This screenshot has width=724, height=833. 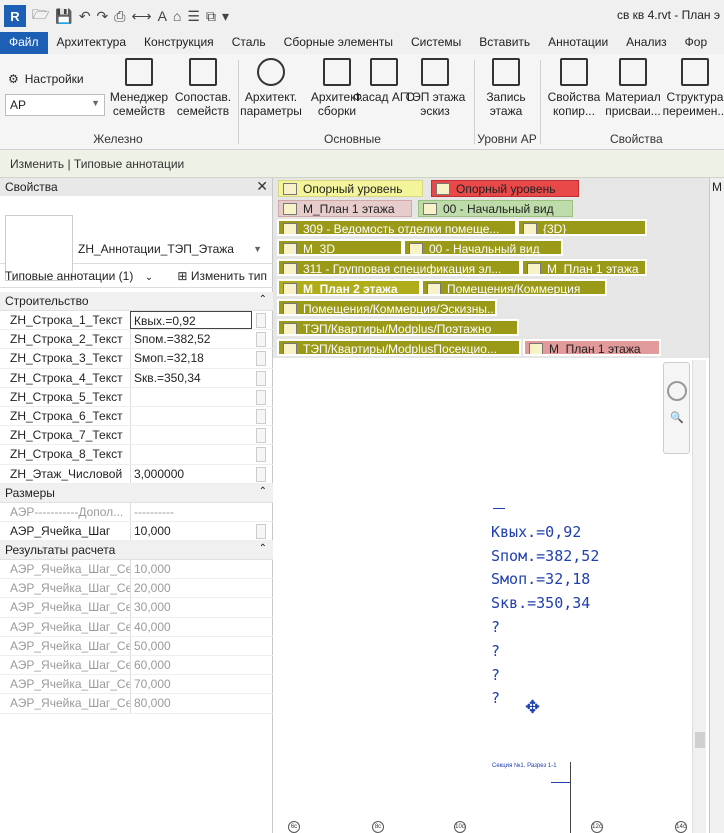 What do you see at coordinates (63, 16) in the screenshot?
I see `save-icon: 💾` at bounding box center [63, 16].